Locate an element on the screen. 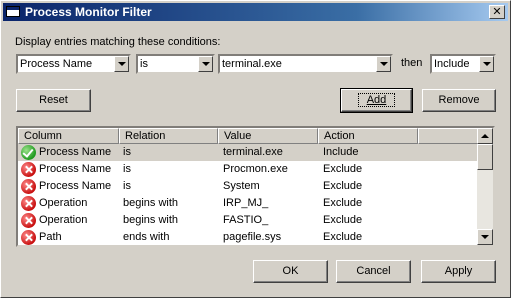  action-dropdown-value: Include is located at coordinates (452, 64).